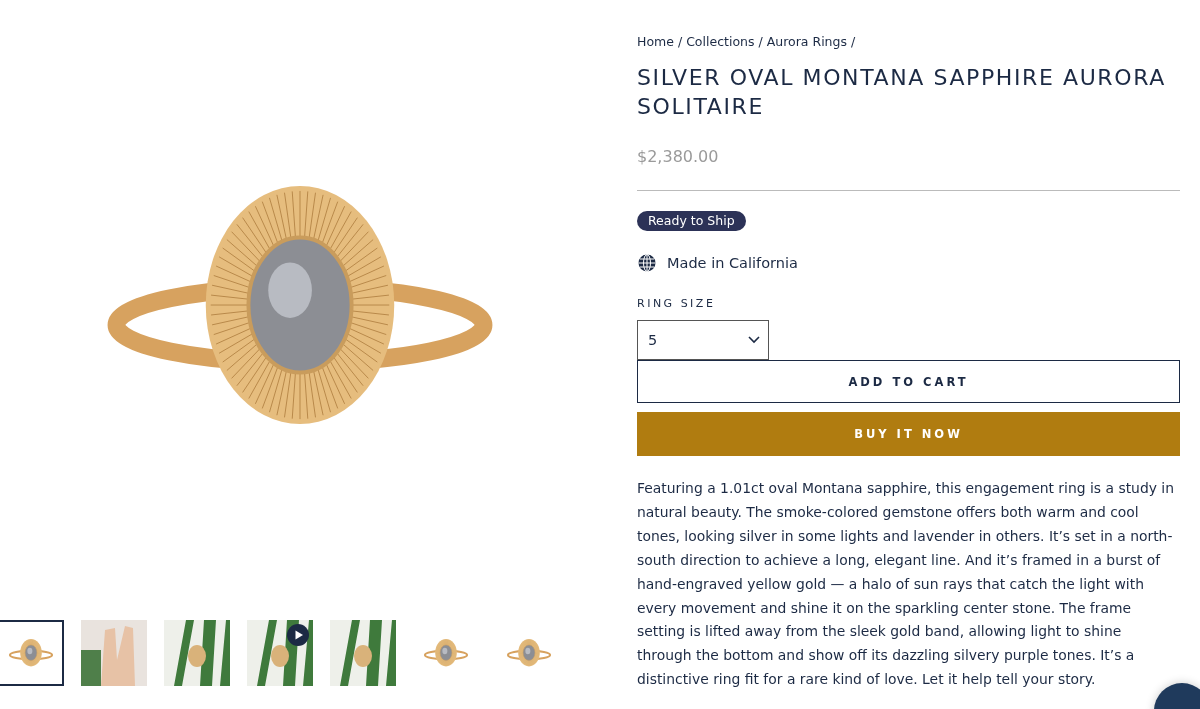 Image resolution: width=1200 pixels, height=709 pixels. Describe the element at coordinates (703, 340) in the screenshot. I see `ring-size-select: 5` at that location.